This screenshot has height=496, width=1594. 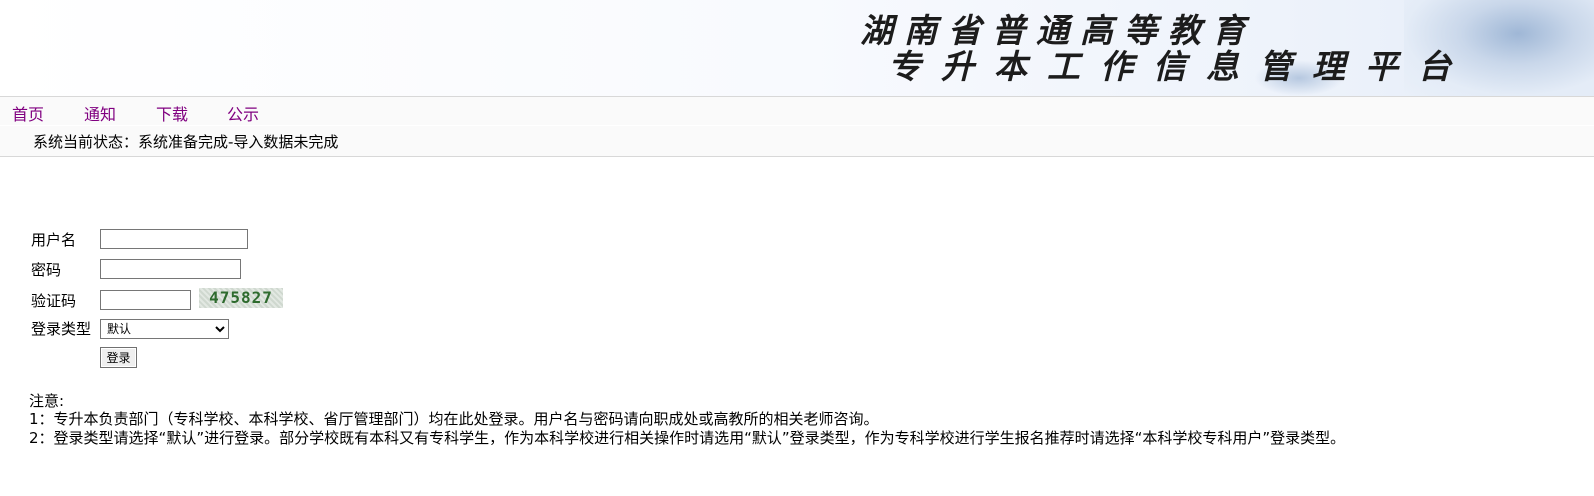 What do you see at coordinates (1179, 66) in the screenshot?
I see `banner-title-line2: 专升本工作信息管理平台` at bounding box center [1179, 66].